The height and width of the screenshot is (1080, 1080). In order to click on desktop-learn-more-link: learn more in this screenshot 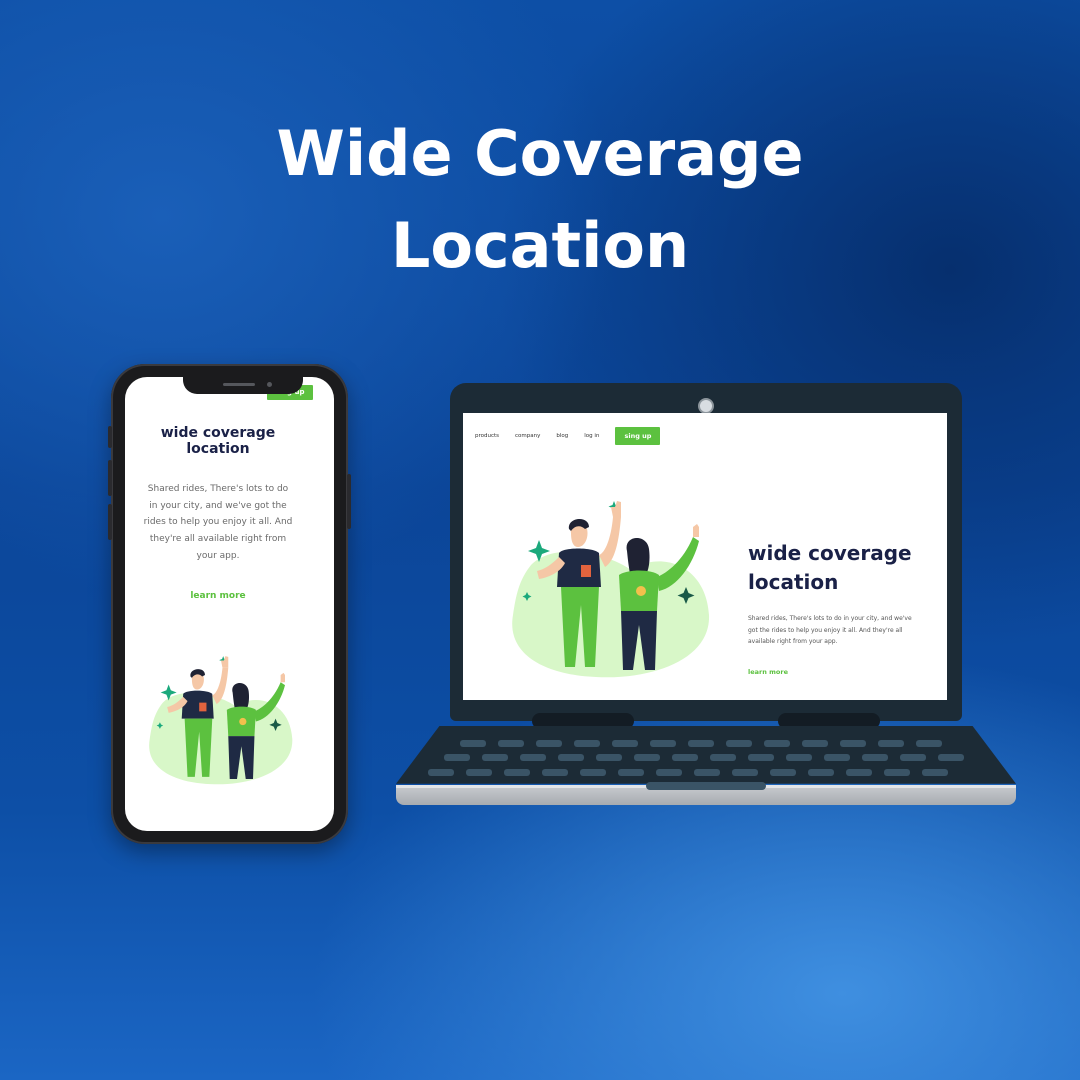, I will do `click(768, 672)`.